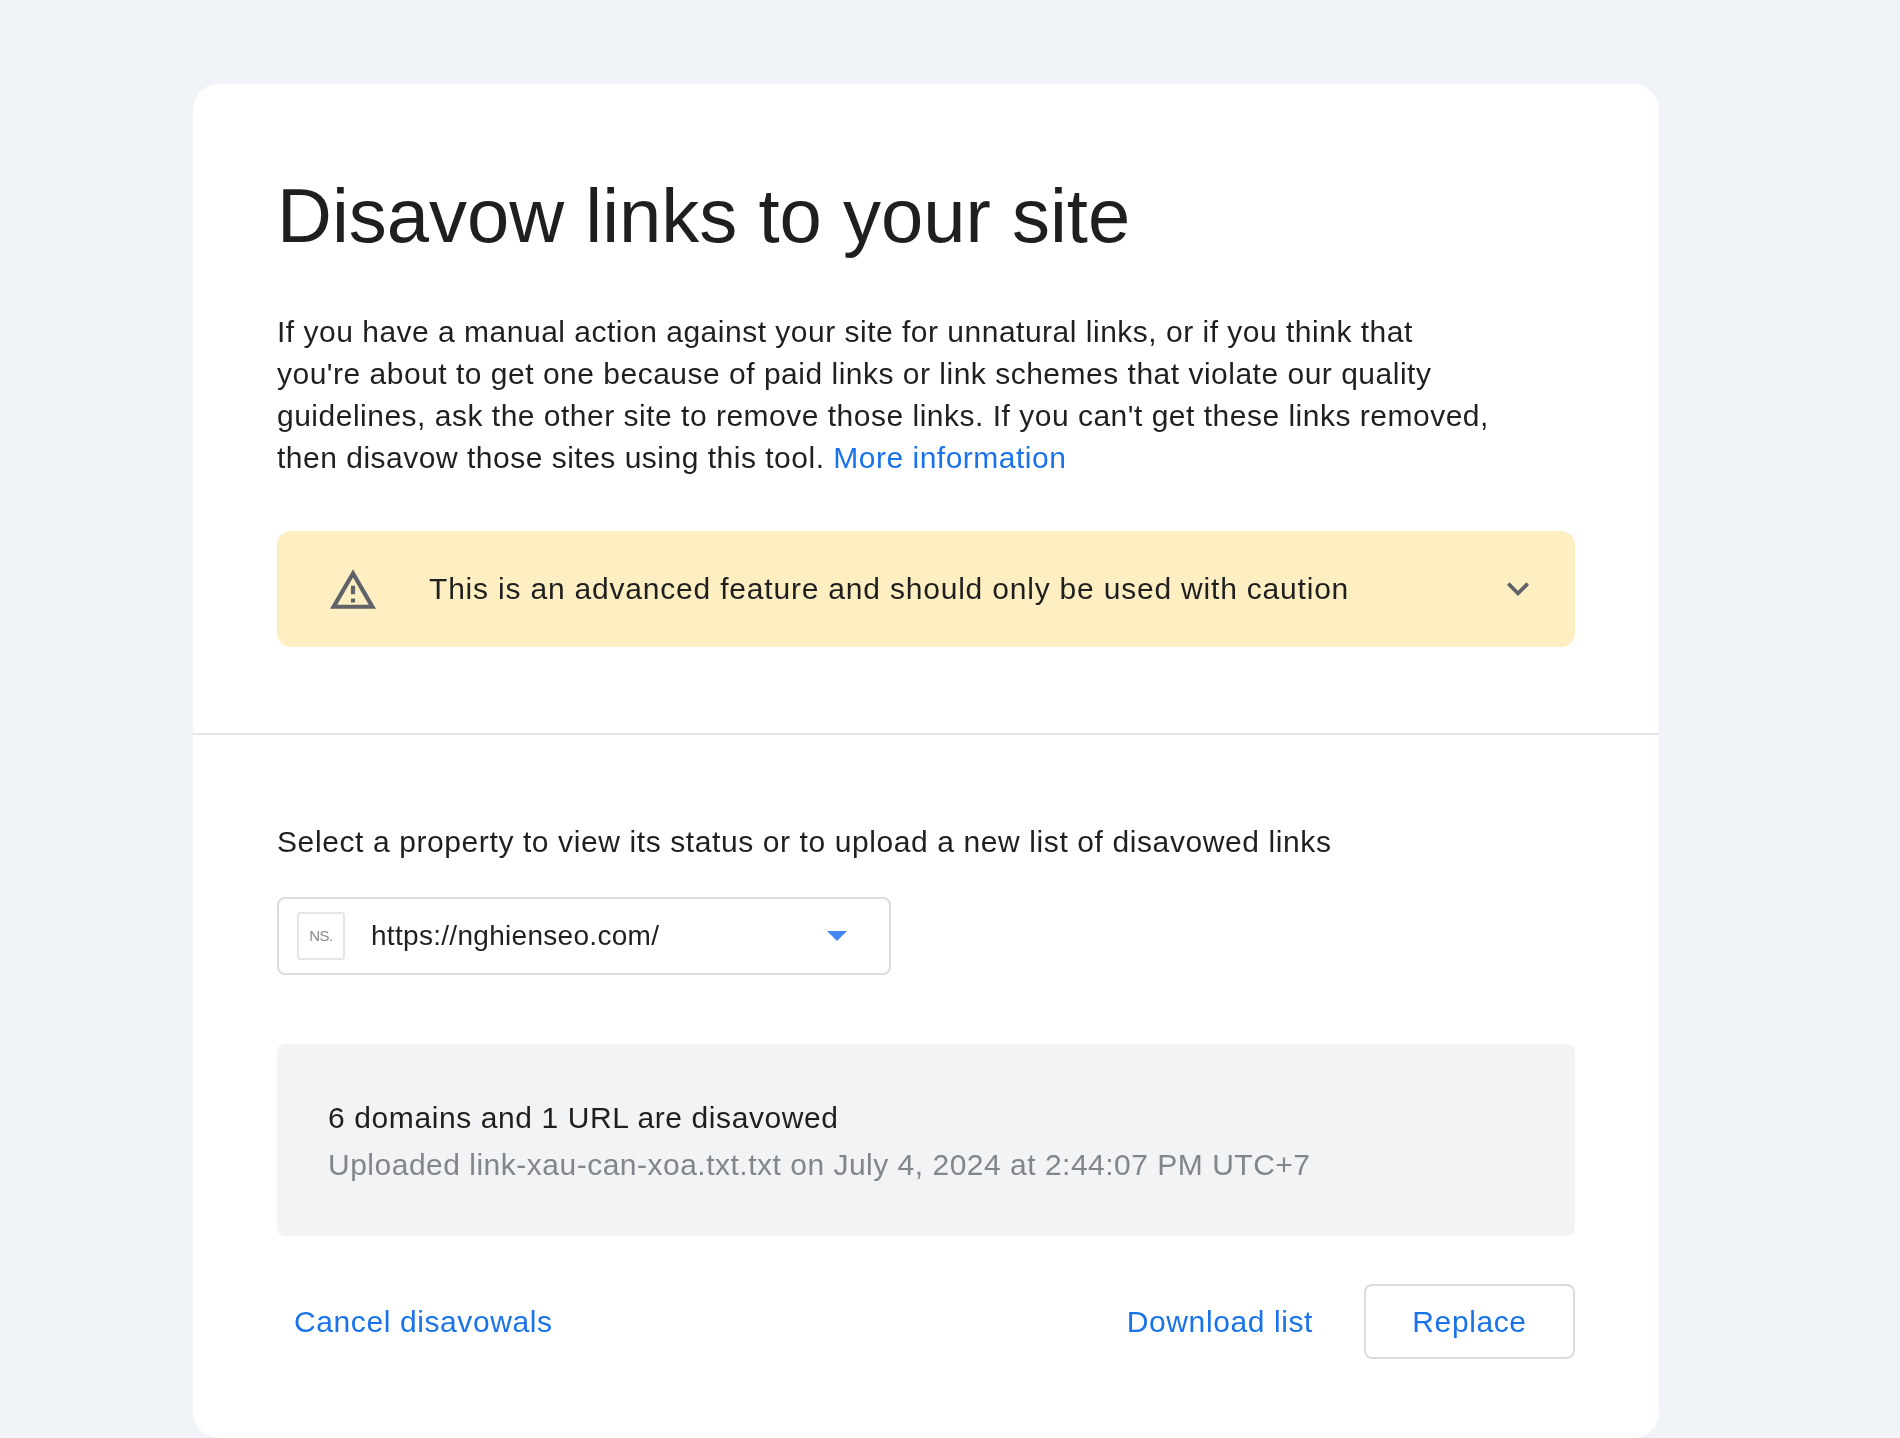 The image size is (1900, 1438). I want to click on page-title: Disavow links to your site, so click(704, 216).